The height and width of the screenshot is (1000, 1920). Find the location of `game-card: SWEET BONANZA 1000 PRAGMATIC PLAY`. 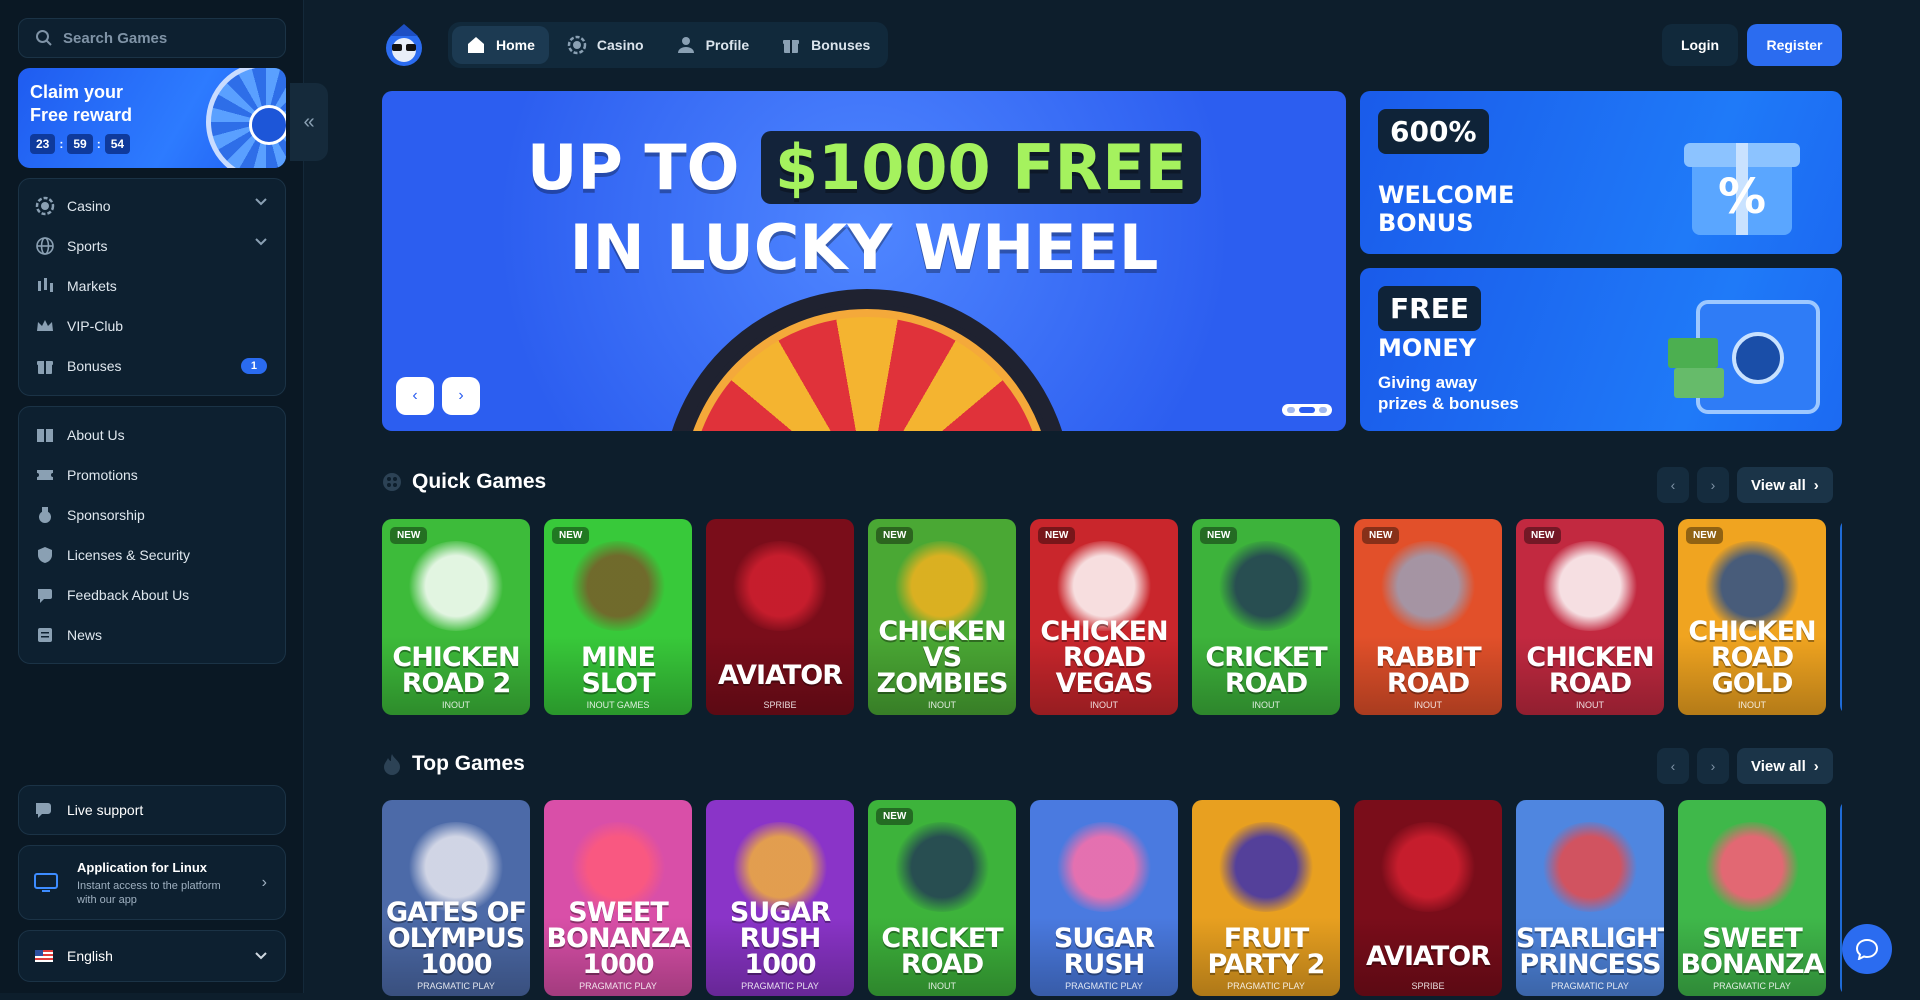

game-card: SWEET BONANZA 1000 PRAGMATIC PLAY is located at coordinates (618, 898).